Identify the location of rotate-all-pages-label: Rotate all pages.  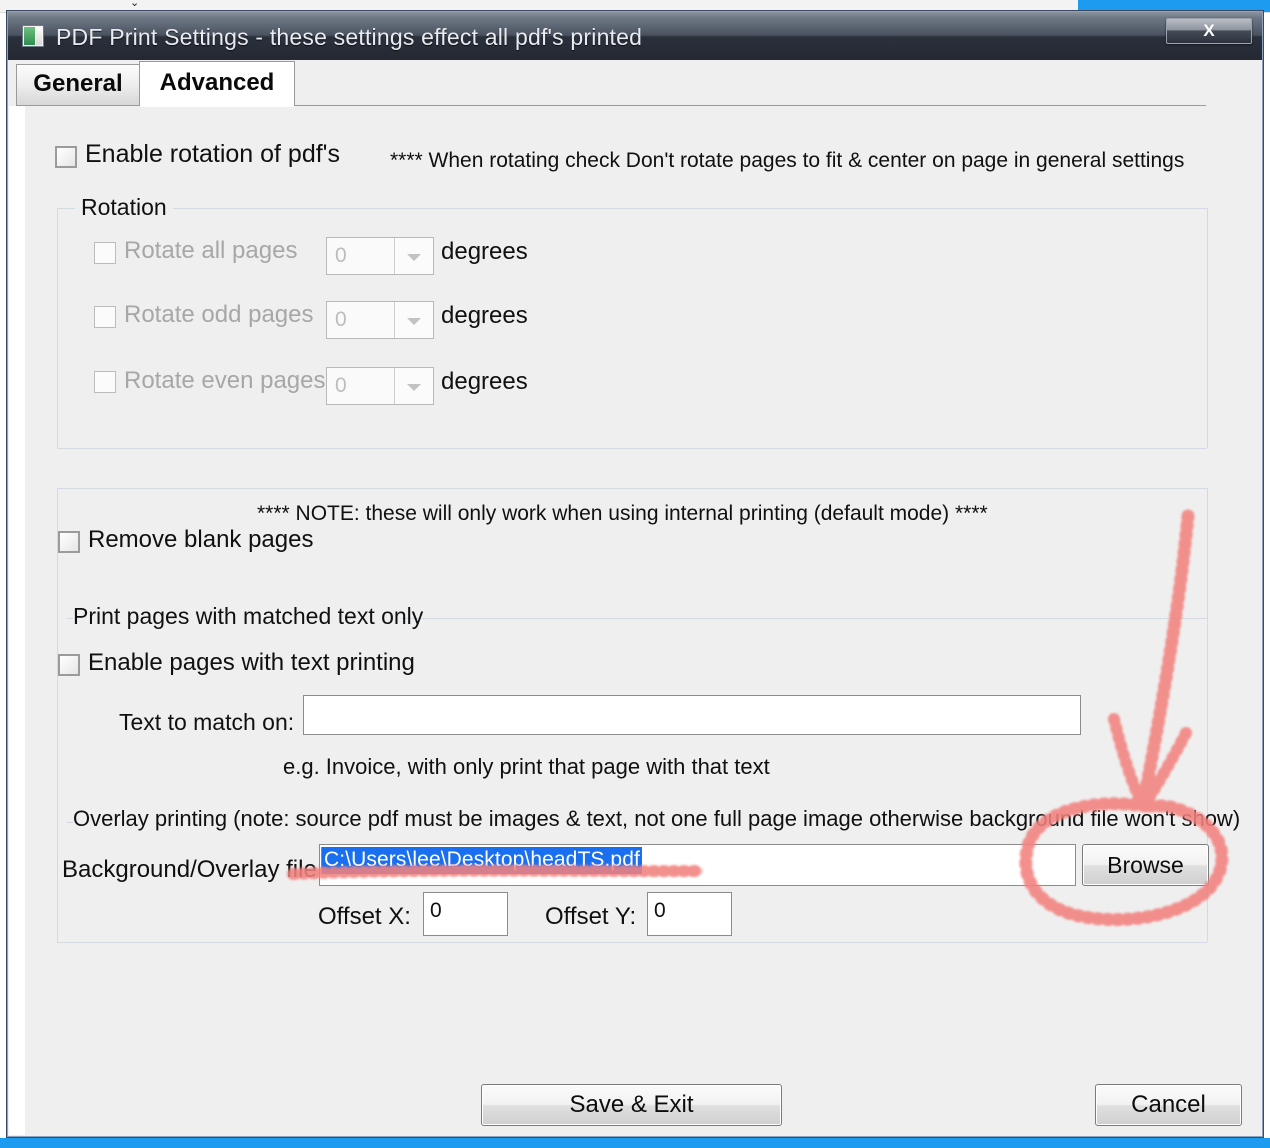
(211, 250).